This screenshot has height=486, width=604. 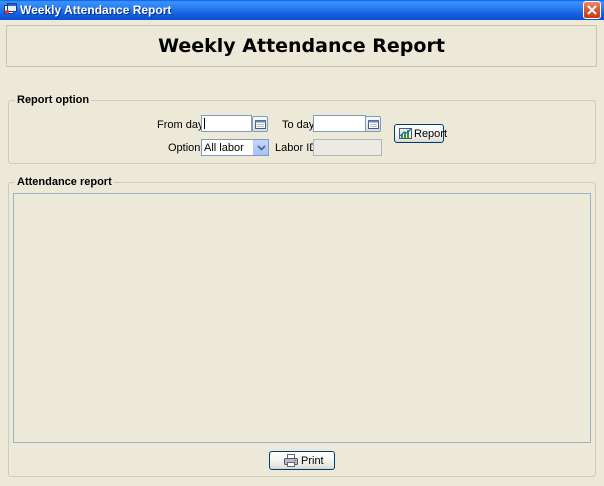 What do you see at coordinates (260, 124) in the screenshot?
I see `from-day-calendar-button` at bounding box center [260, 124].